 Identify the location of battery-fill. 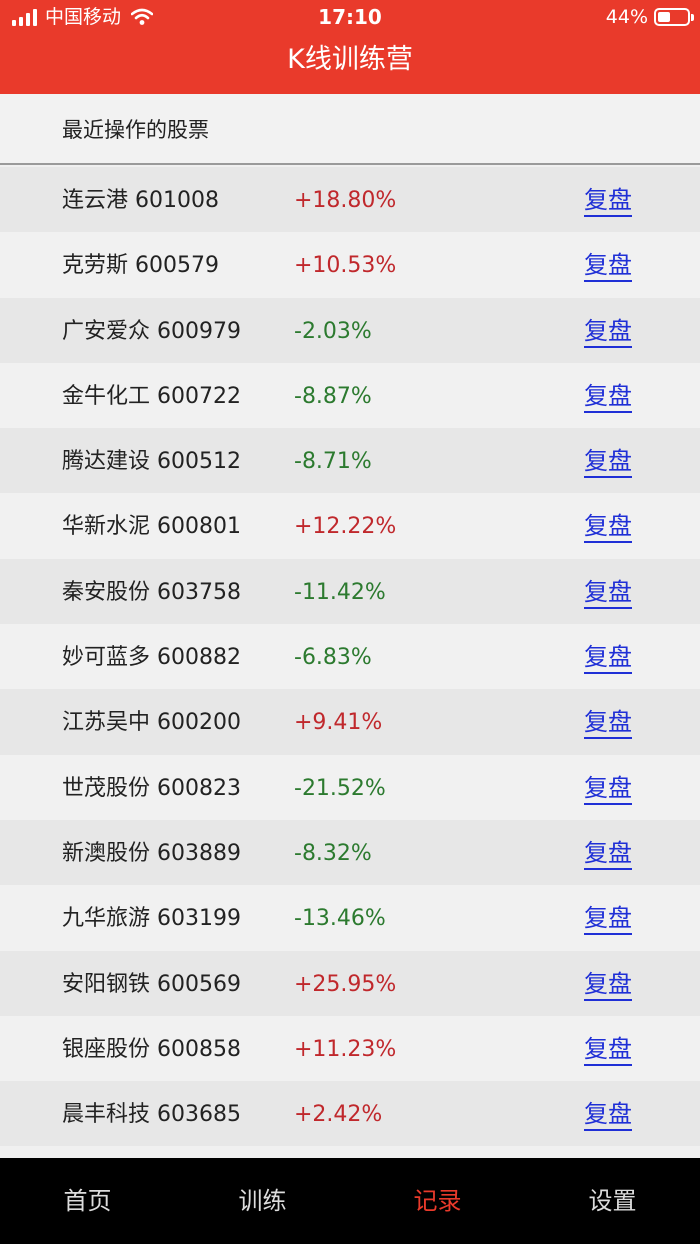
(664, 17).